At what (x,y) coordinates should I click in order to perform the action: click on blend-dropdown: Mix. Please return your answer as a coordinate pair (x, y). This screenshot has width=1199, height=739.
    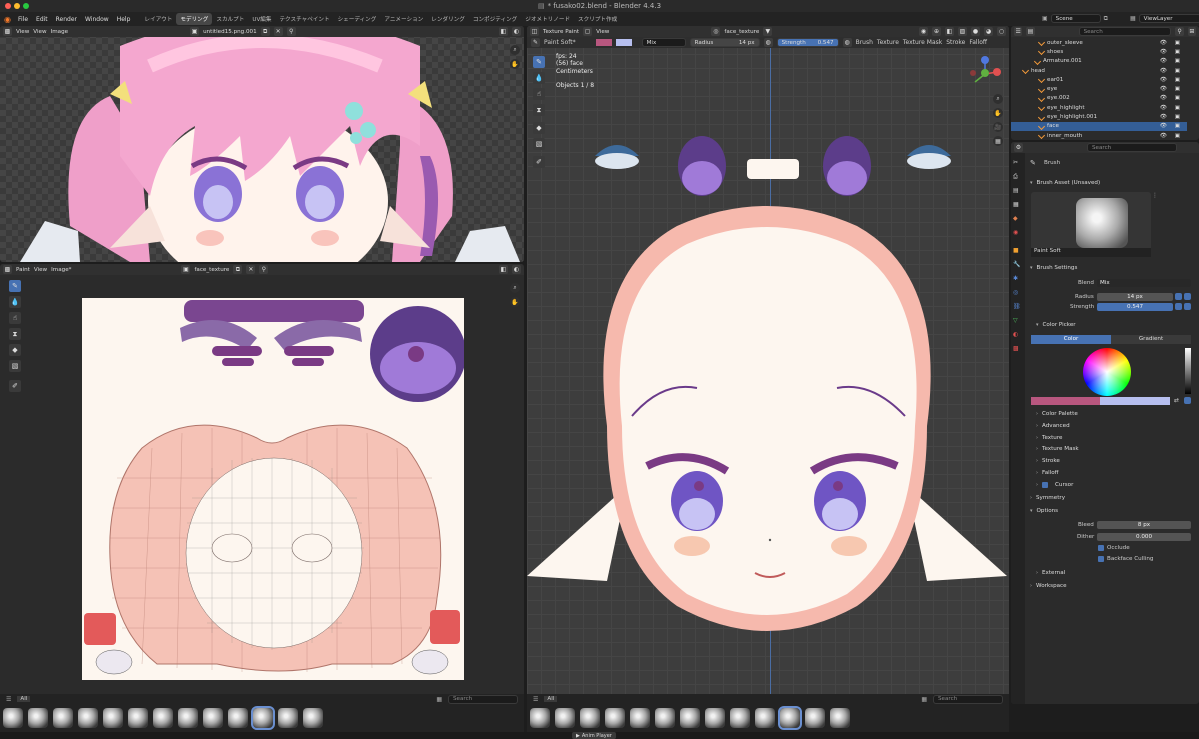
    Looking at the image, I should click on (663, 42).